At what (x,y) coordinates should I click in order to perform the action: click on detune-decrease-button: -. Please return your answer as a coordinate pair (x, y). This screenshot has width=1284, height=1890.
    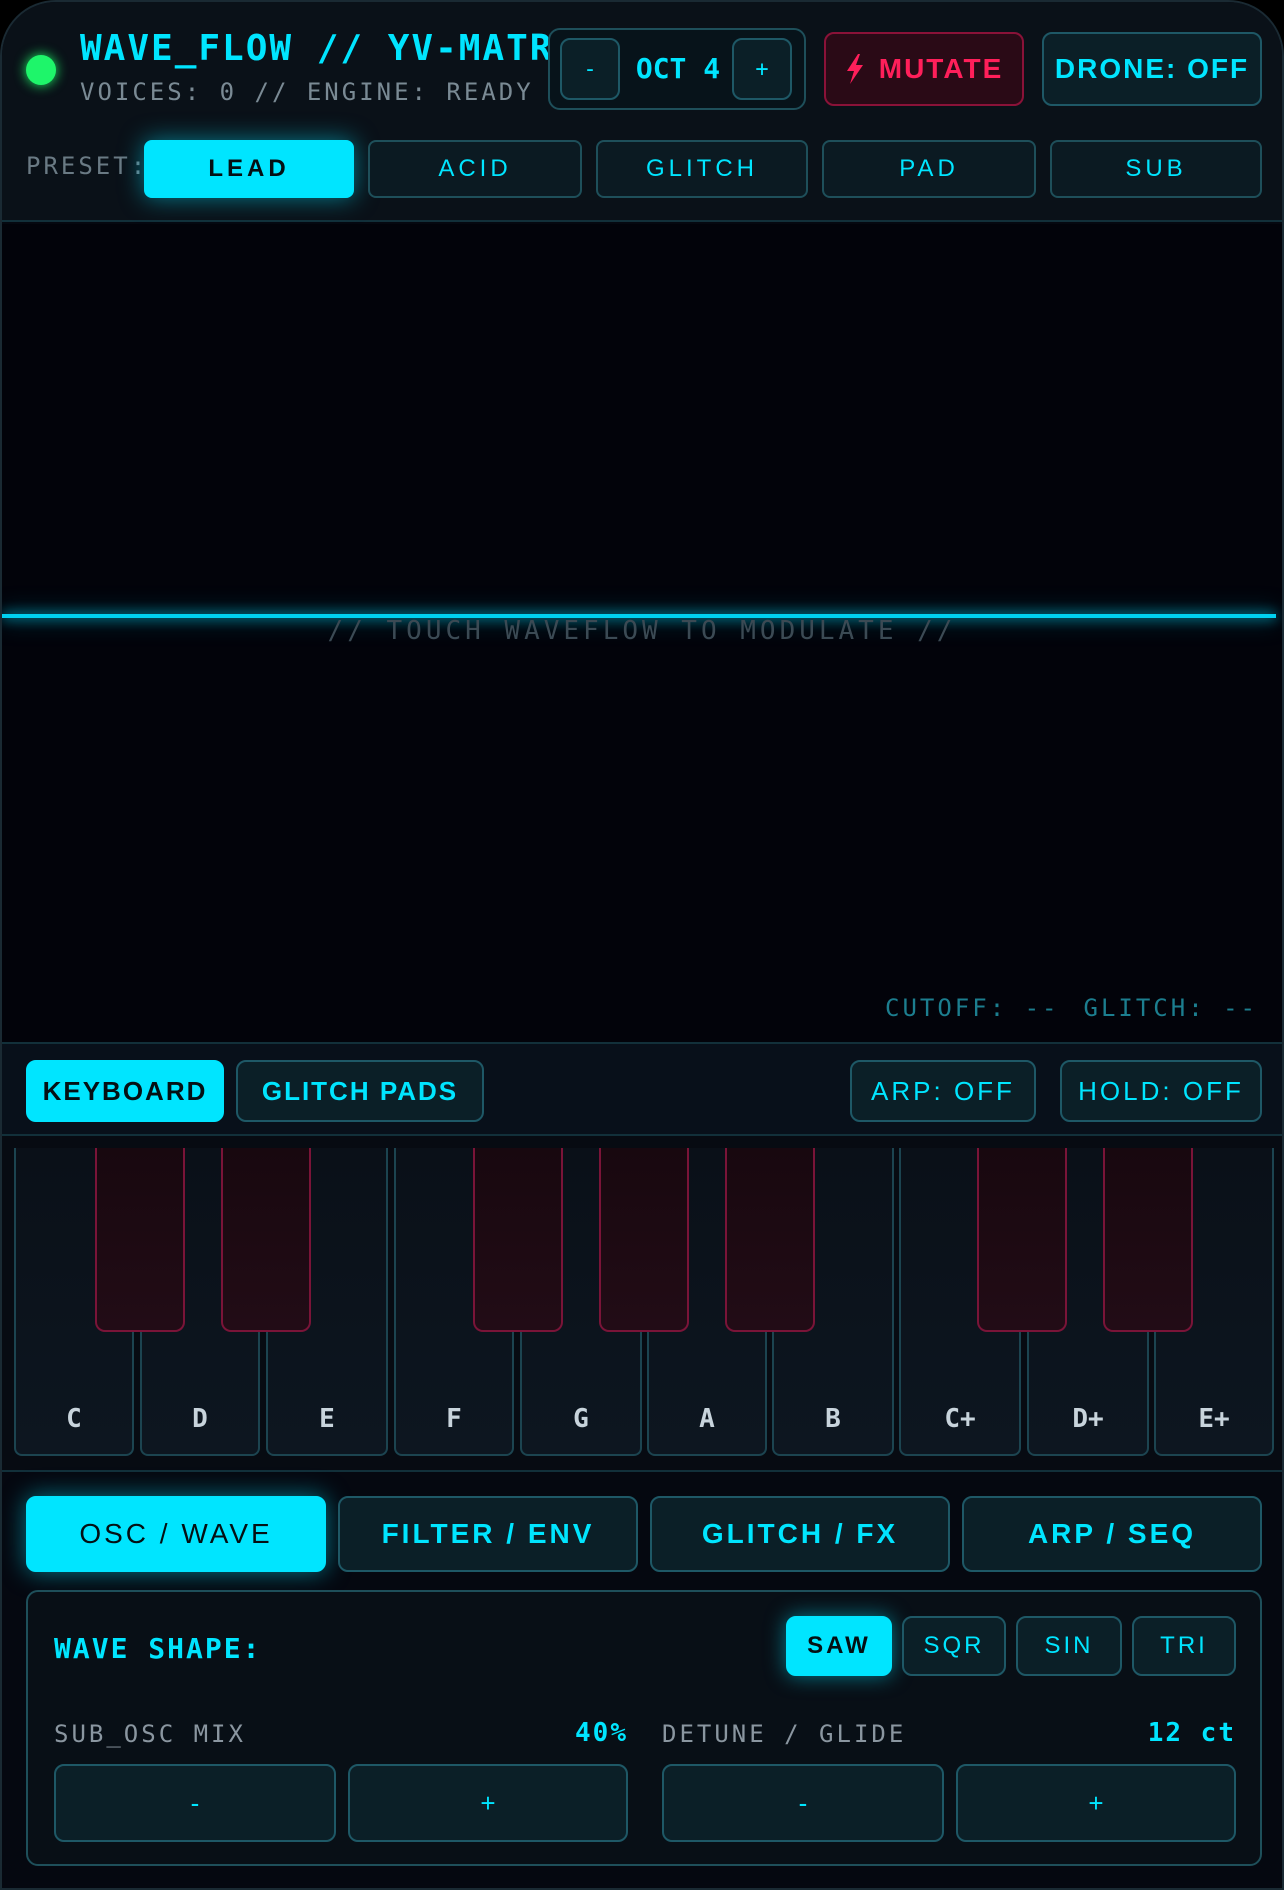
    Looking at the image, I should click on (803, 1803).